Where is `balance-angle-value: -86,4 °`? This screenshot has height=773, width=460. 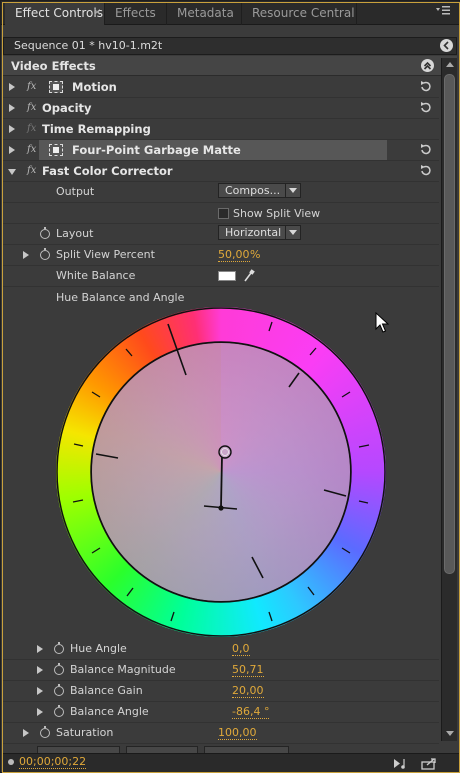 balance-angle-value: -86,4 ° is located at coordinates (251, 712).